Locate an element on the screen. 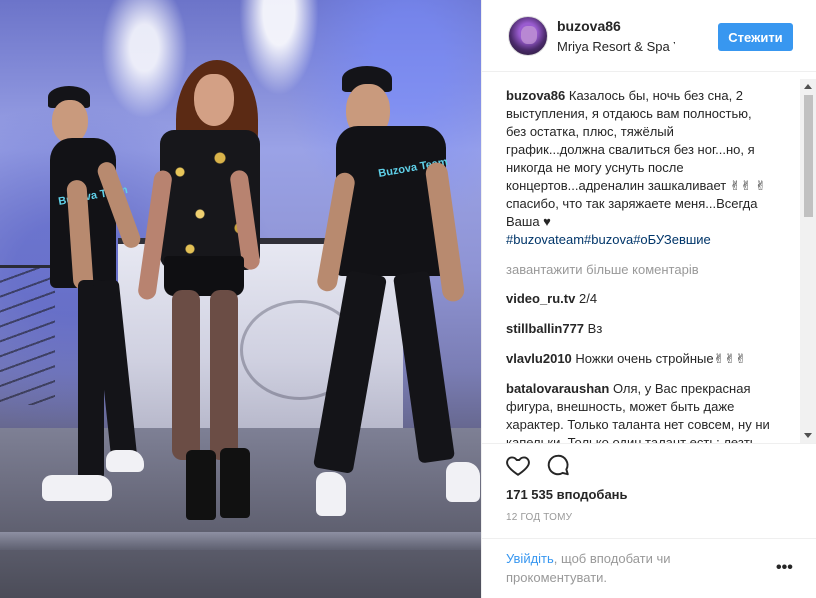 Image resolution: width=816 pixels, height=598 pixels. comment-text: Ножки очень стройные✌✌✌ is located at coordinates (661, 358).